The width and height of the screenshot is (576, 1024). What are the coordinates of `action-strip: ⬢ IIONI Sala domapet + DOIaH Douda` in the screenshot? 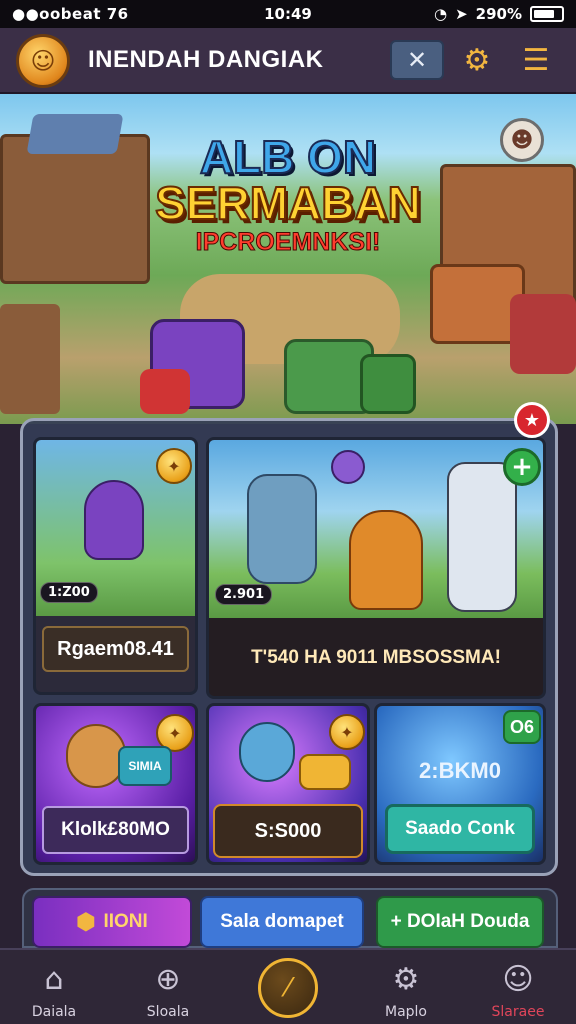 It's located at (290, 918).